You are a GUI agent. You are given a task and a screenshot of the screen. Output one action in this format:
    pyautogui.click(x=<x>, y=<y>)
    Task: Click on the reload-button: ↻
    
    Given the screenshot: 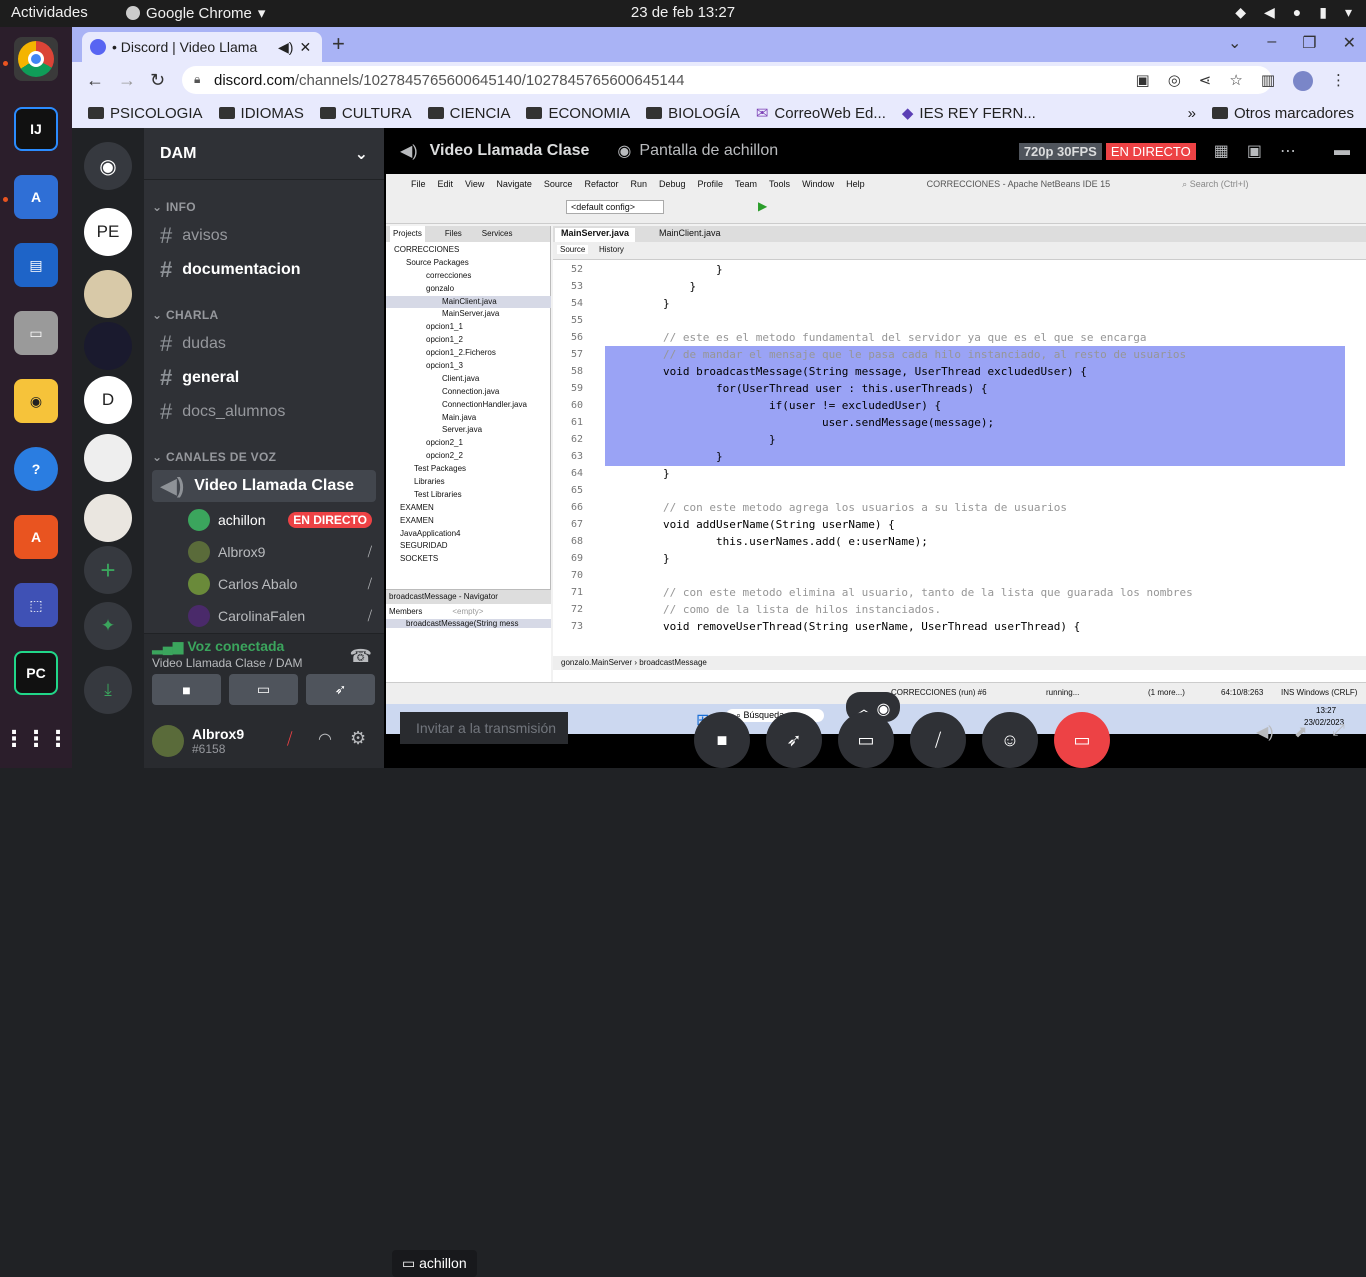 What is the action you would take?
    pyautogui.click(x=157, y=80)
    